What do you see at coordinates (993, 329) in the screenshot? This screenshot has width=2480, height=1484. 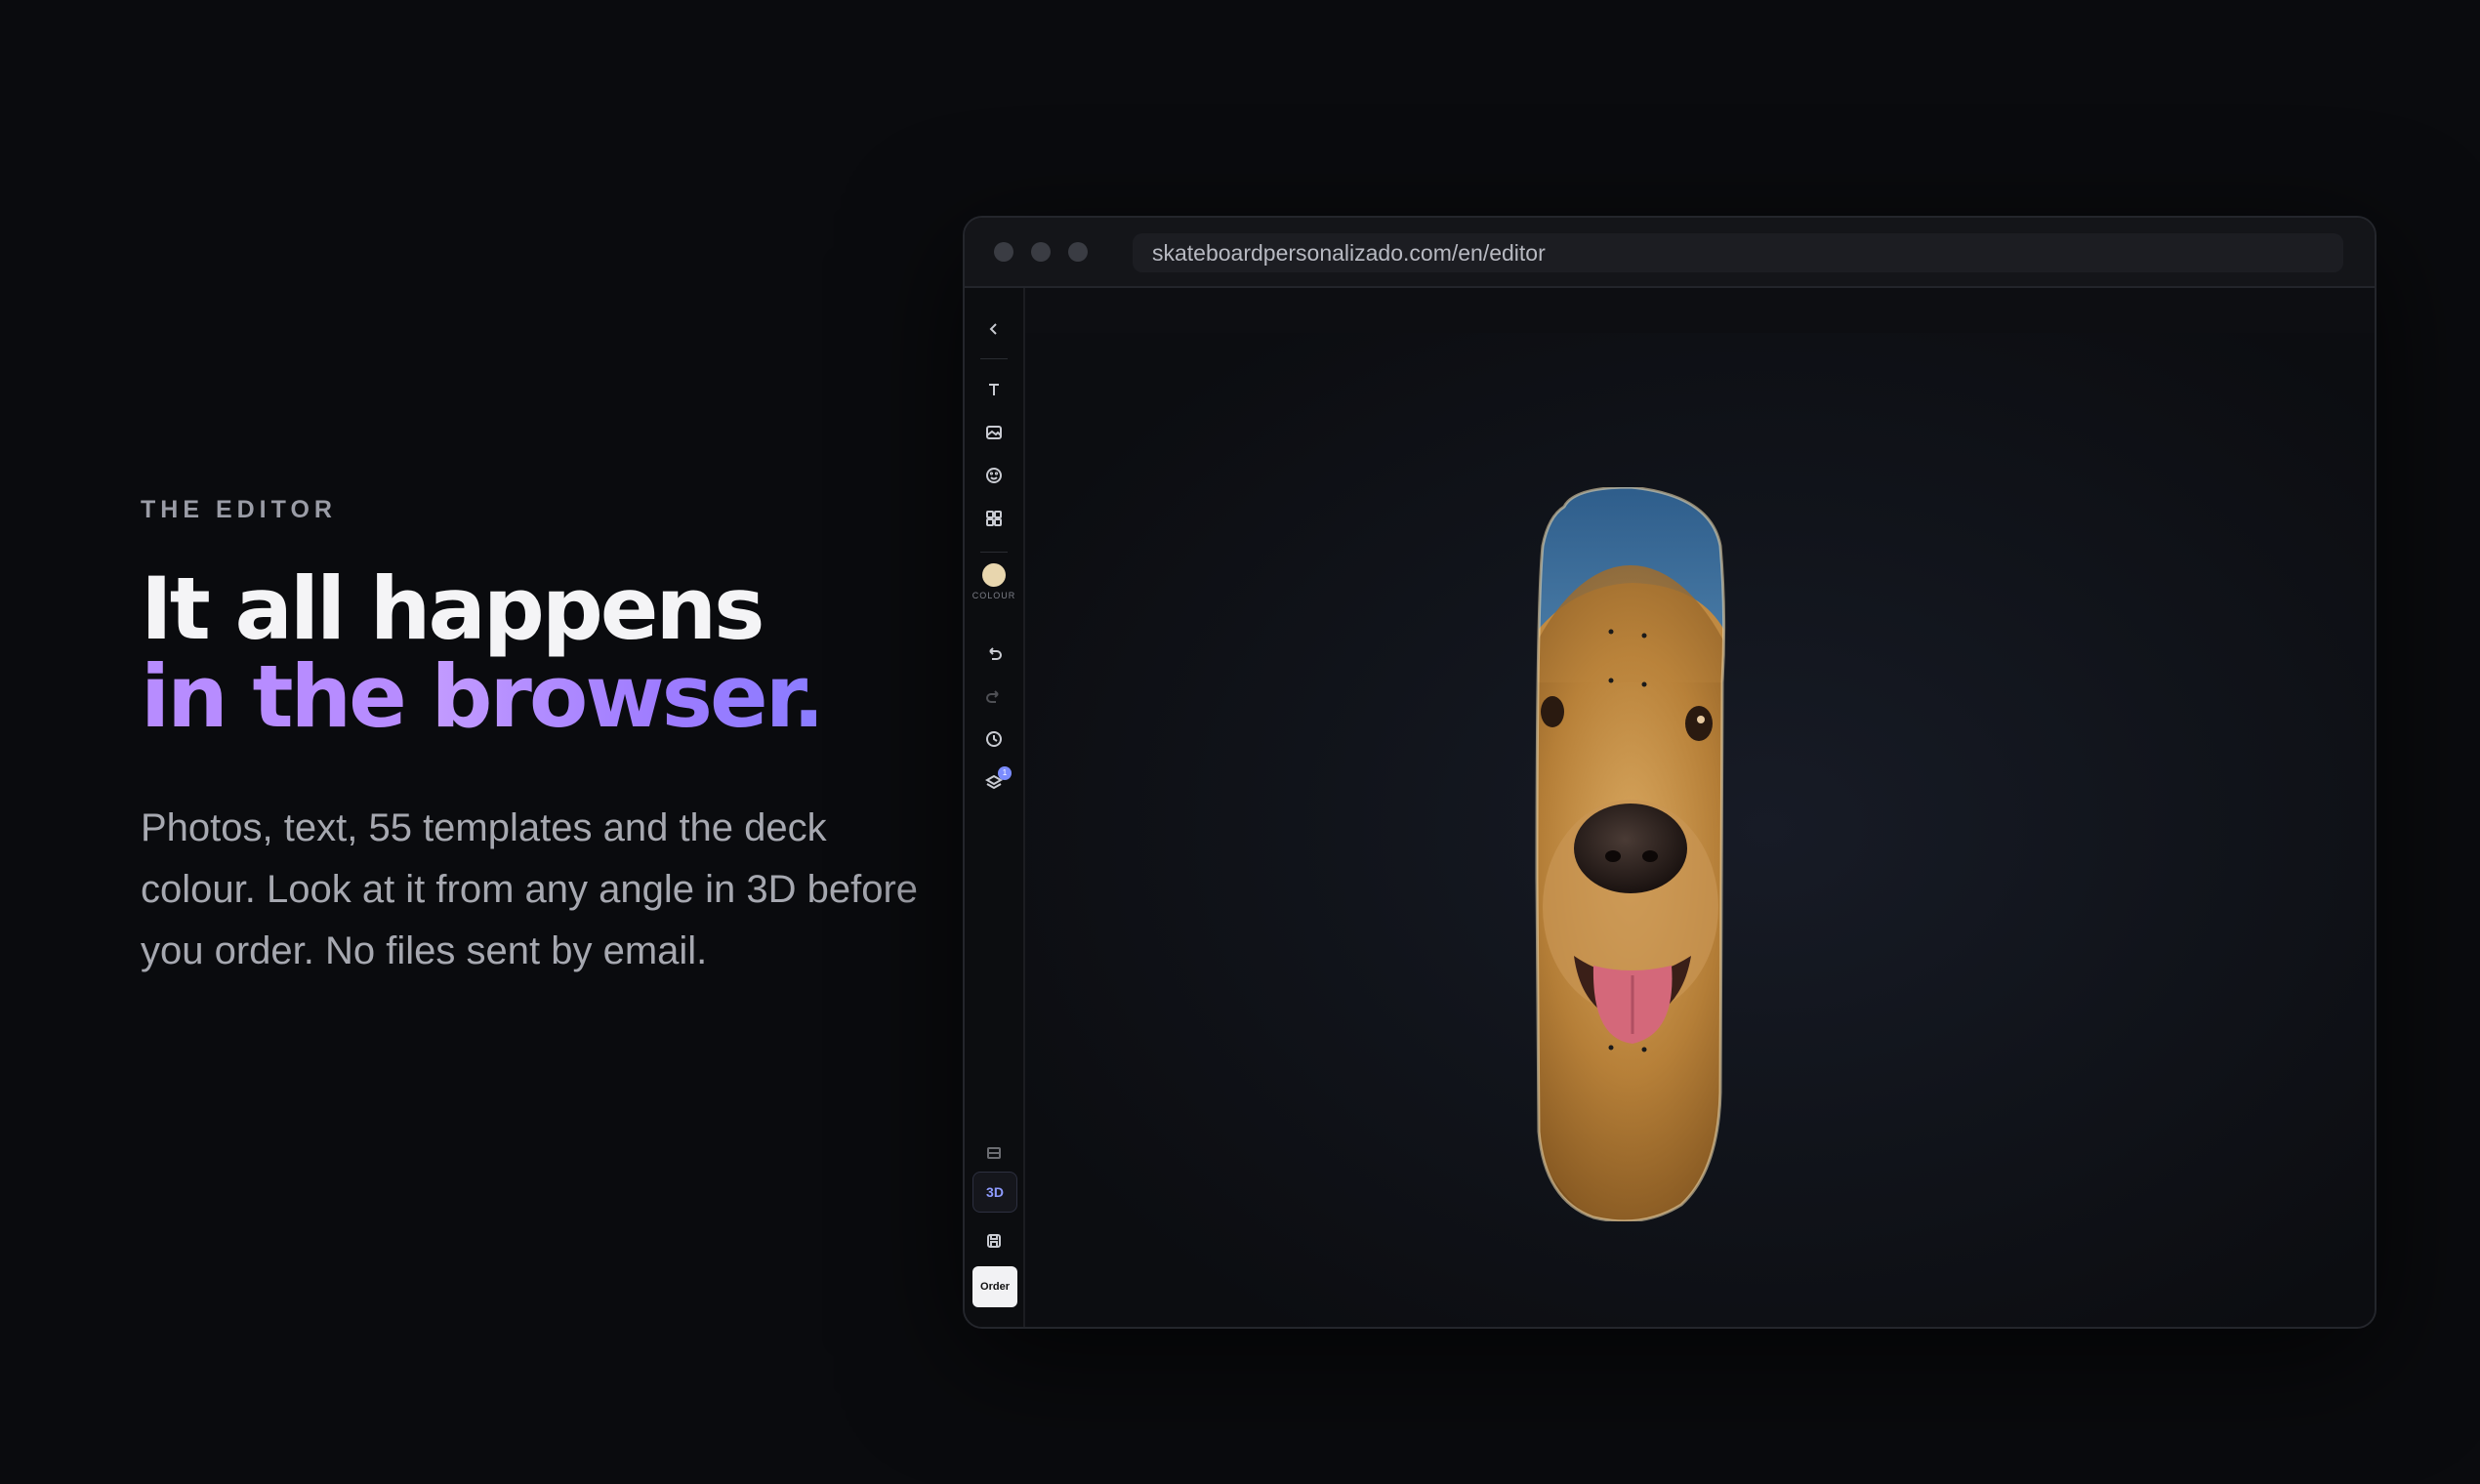 I see `back-chevron-icon` at bounding box center [993, 329].